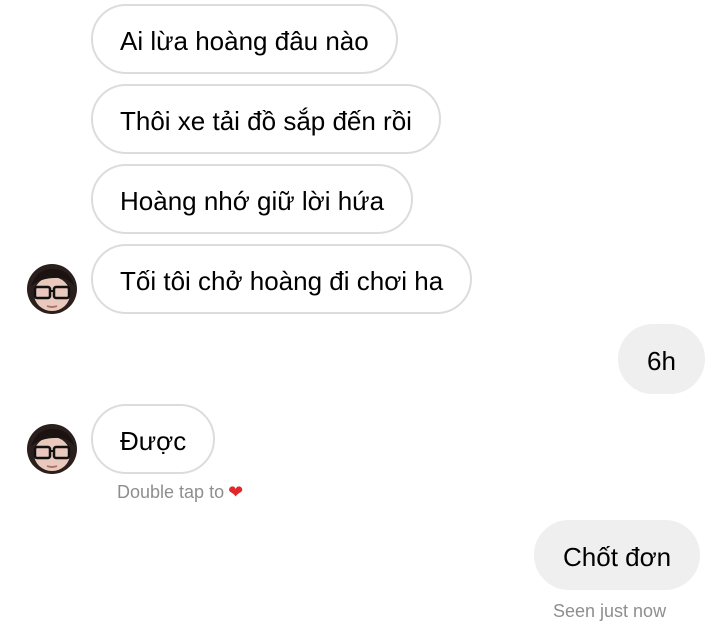 The height and width of the screenshot is (636, 720). I want to click on message-bubble-incoming: Hoàng nhớ giữ lời hứa, so click(252, 199).